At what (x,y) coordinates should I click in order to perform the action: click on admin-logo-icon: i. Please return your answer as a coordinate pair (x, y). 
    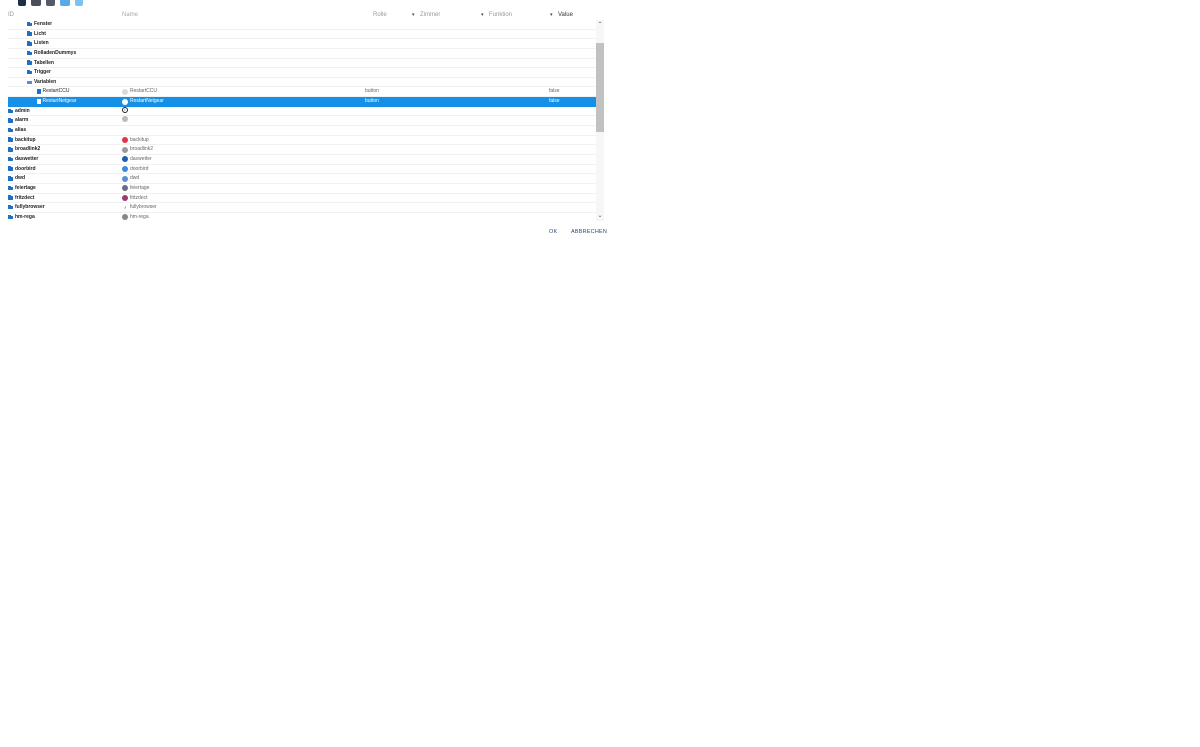
    Looking at the image, I should click on (125, 109).